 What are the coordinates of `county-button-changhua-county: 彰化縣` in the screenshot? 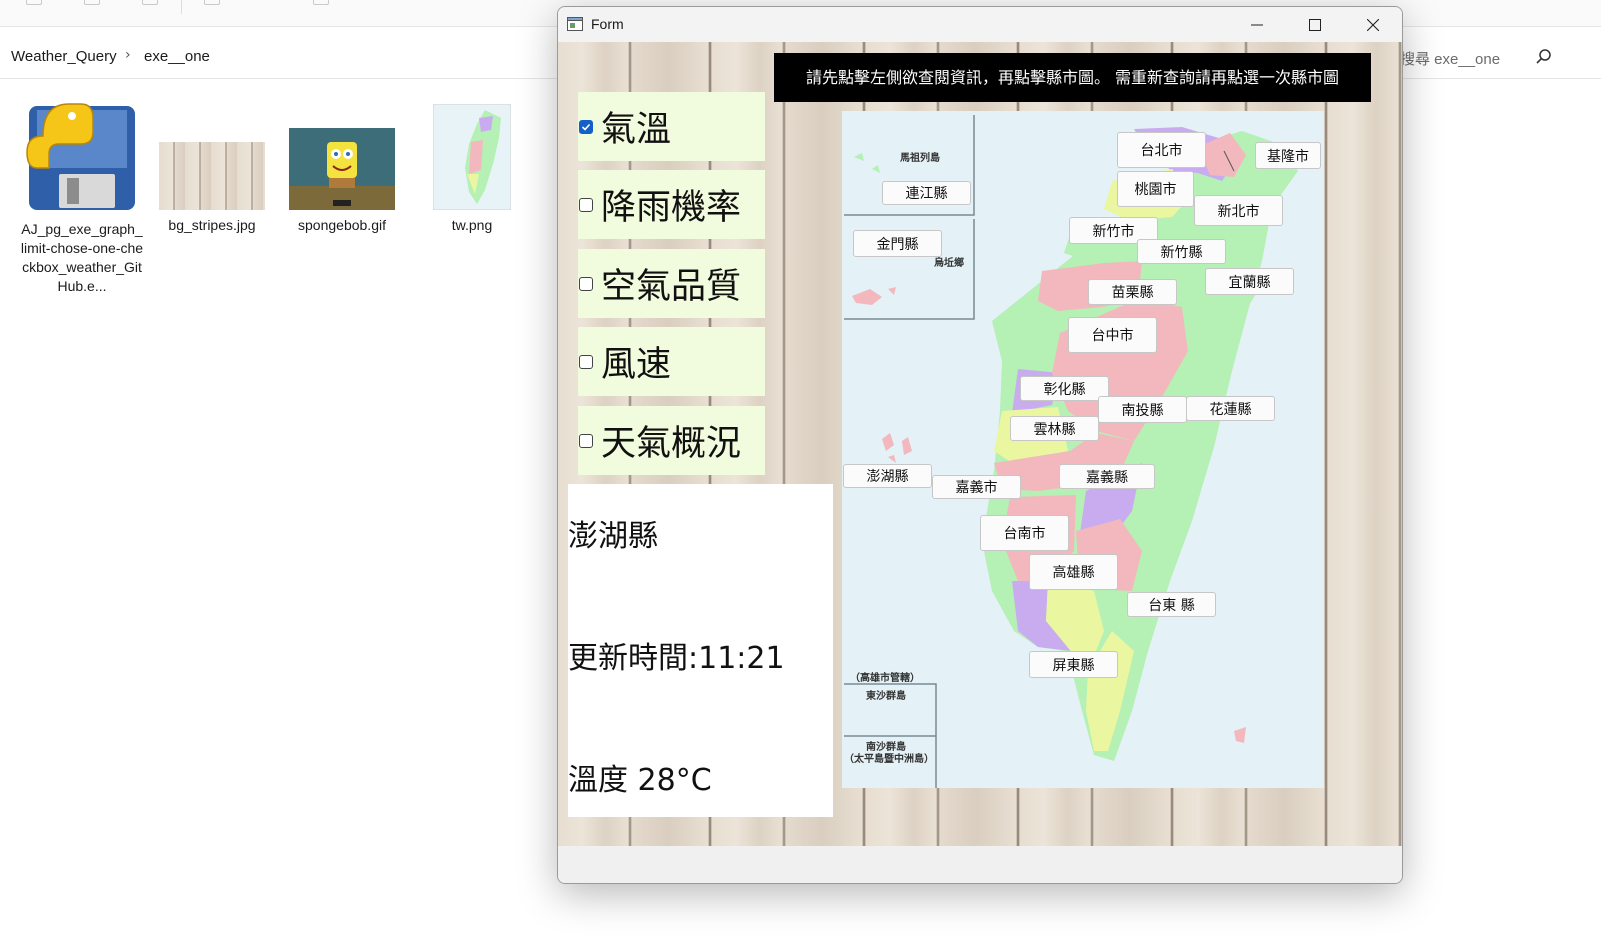 It's located at (1064, 388).